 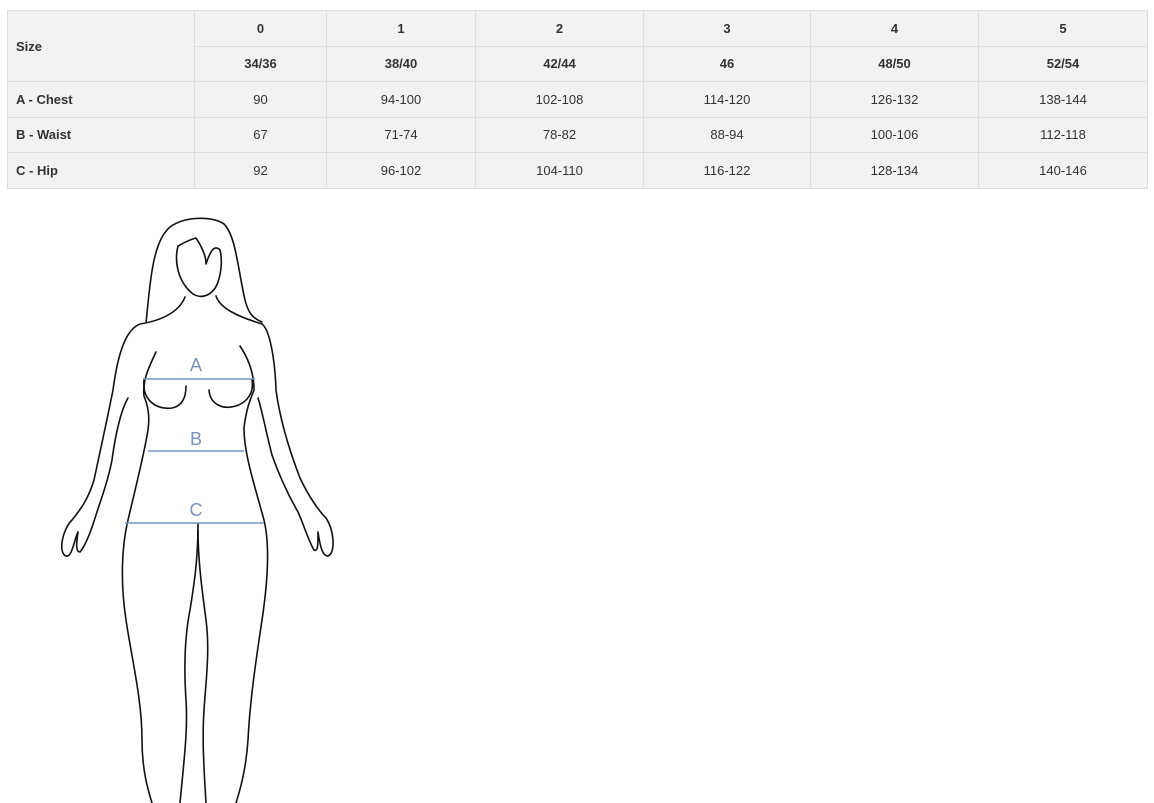 What do you see at coordinates (727, 134) in the screenshot?
I see `table-cell: 88-94` at bounding box center [727, 134].